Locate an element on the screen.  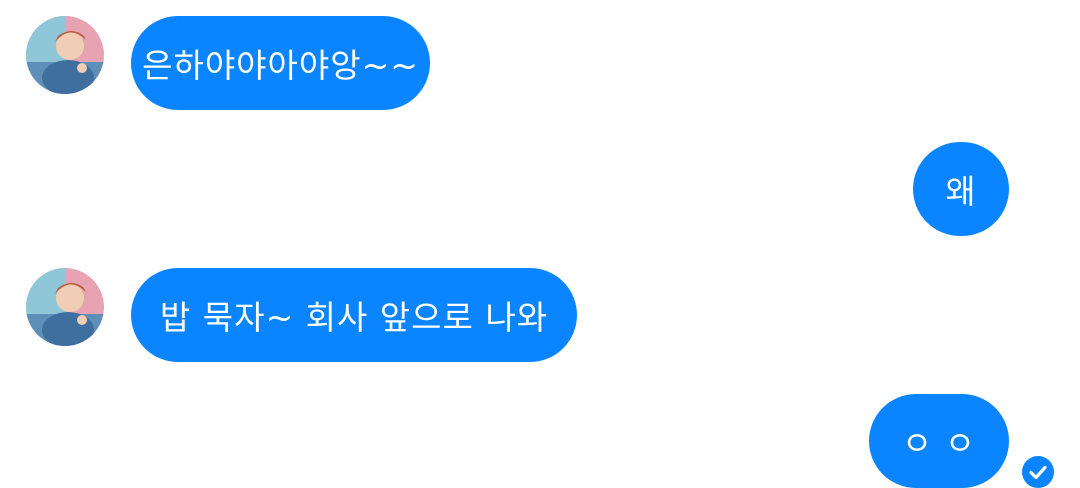
message-text: ㅇ ㅇ is located at coordinates (939, 443).